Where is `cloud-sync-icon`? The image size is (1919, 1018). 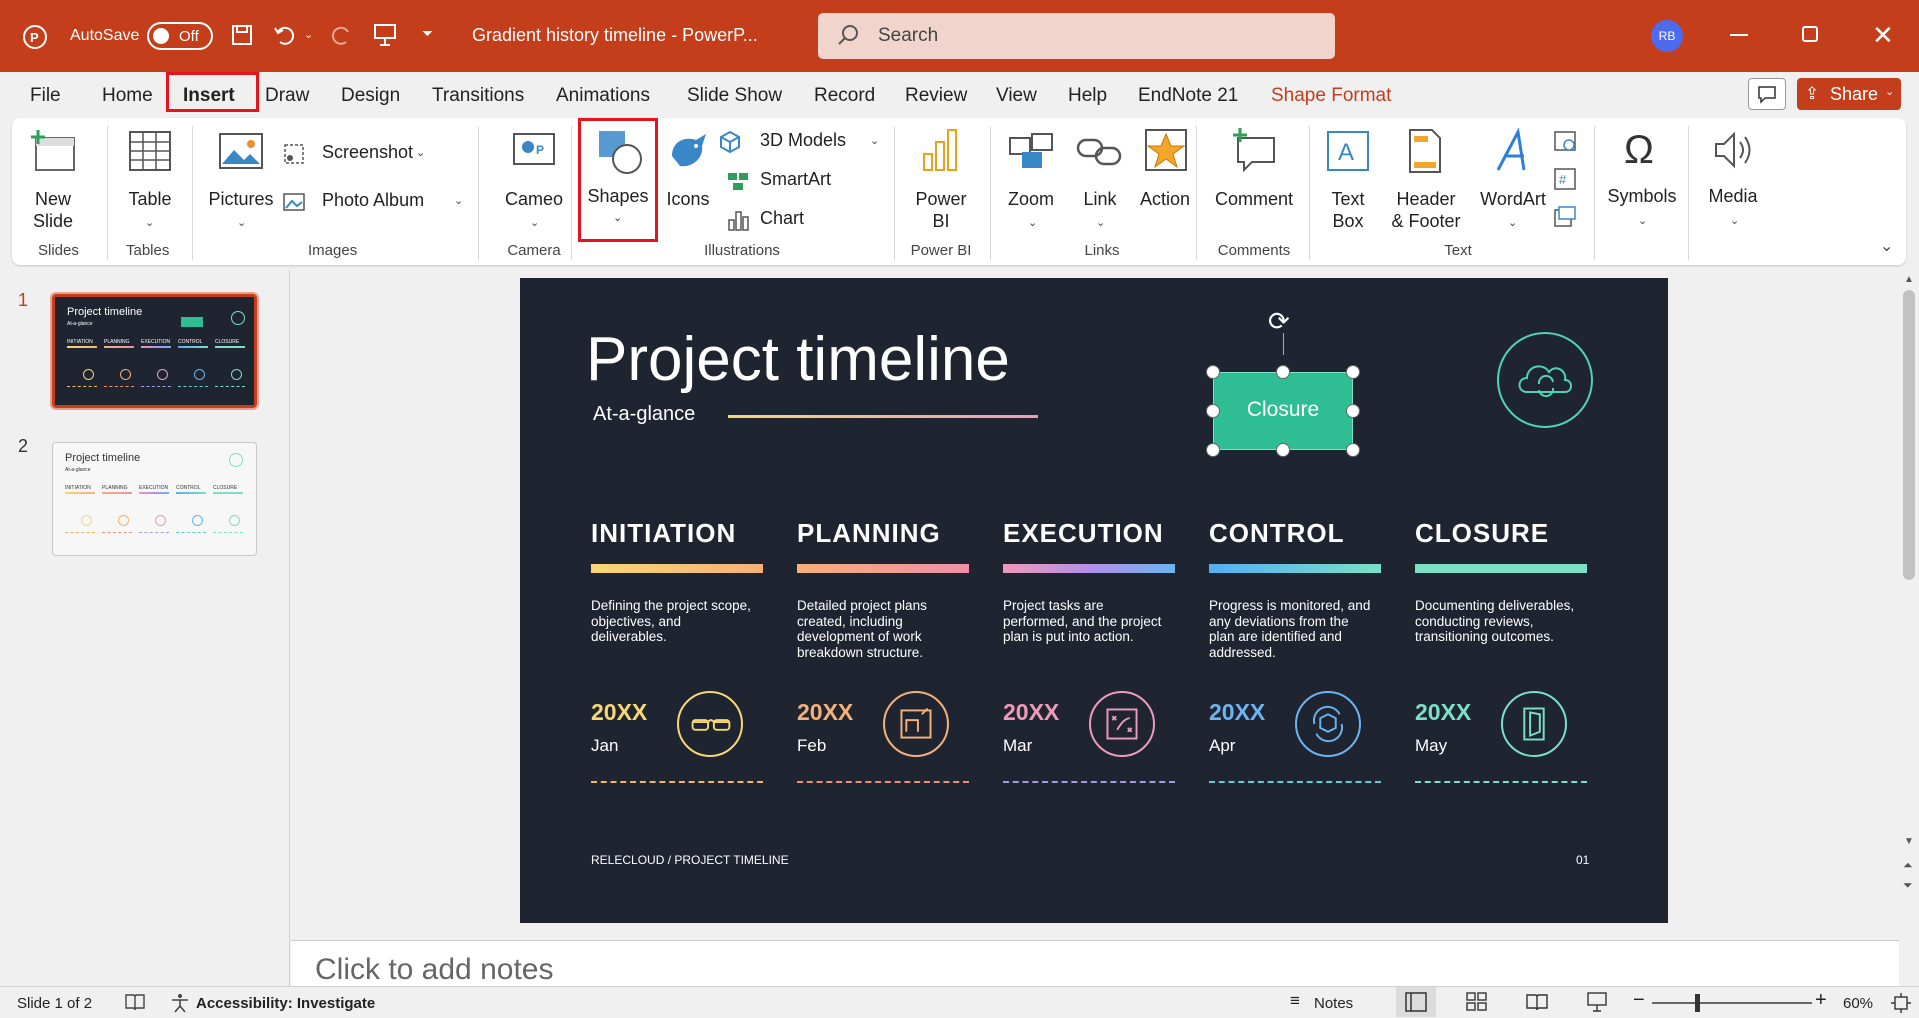 cloud-sync-icon is located at coordinates (1545, 380).